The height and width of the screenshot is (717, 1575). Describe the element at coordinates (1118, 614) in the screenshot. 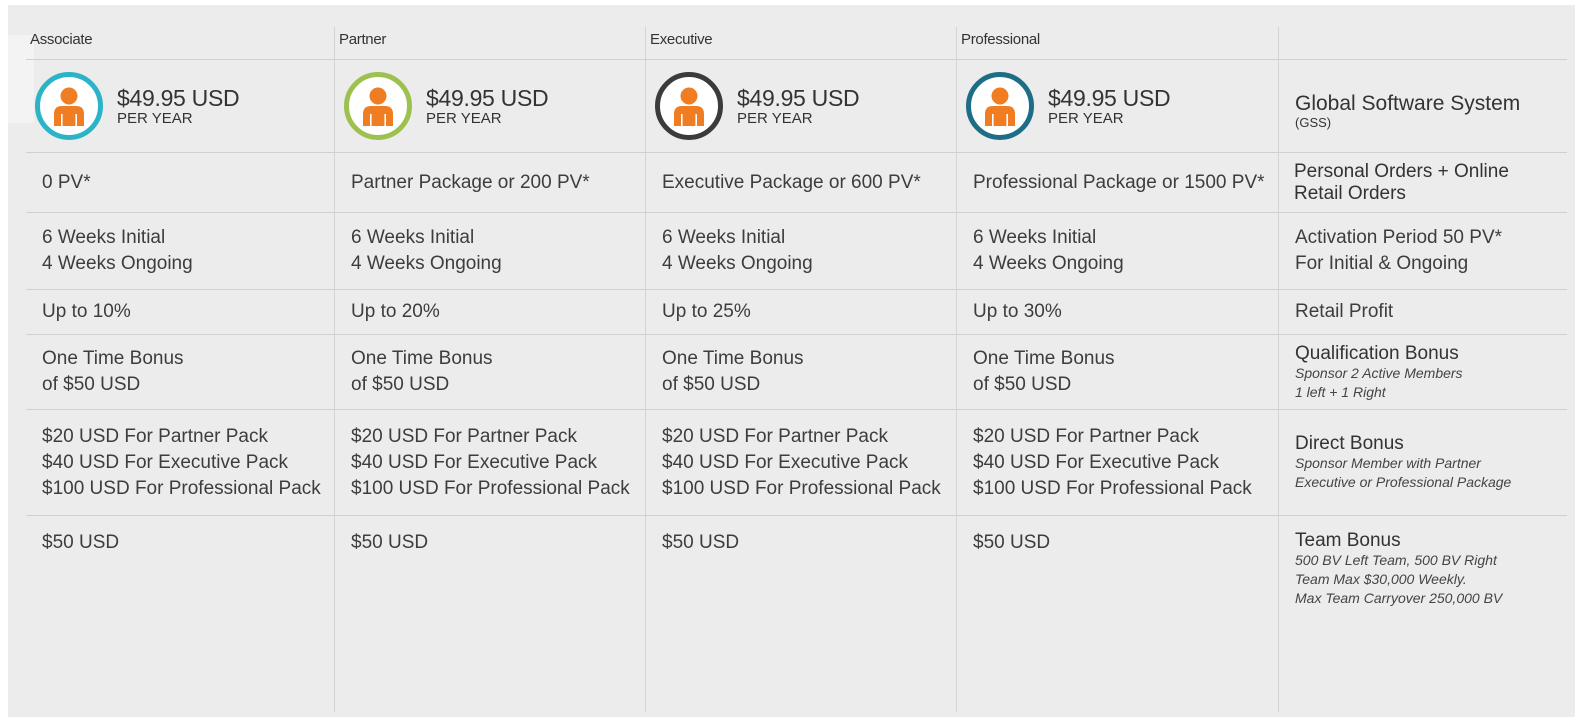

I see `team-professional: $50 USD` at that location.